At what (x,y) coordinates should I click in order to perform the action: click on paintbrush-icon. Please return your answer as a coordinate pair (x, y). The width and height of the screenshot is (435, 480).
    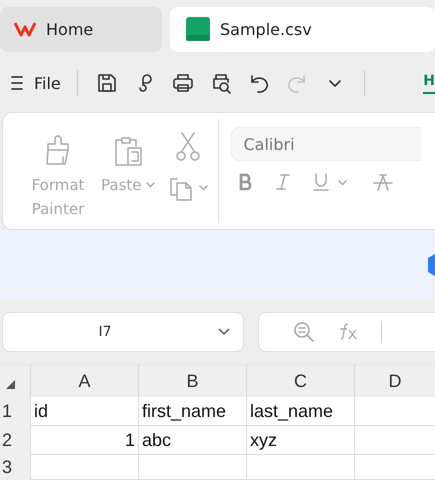
    Looking at the image, I should click on (58, 151).